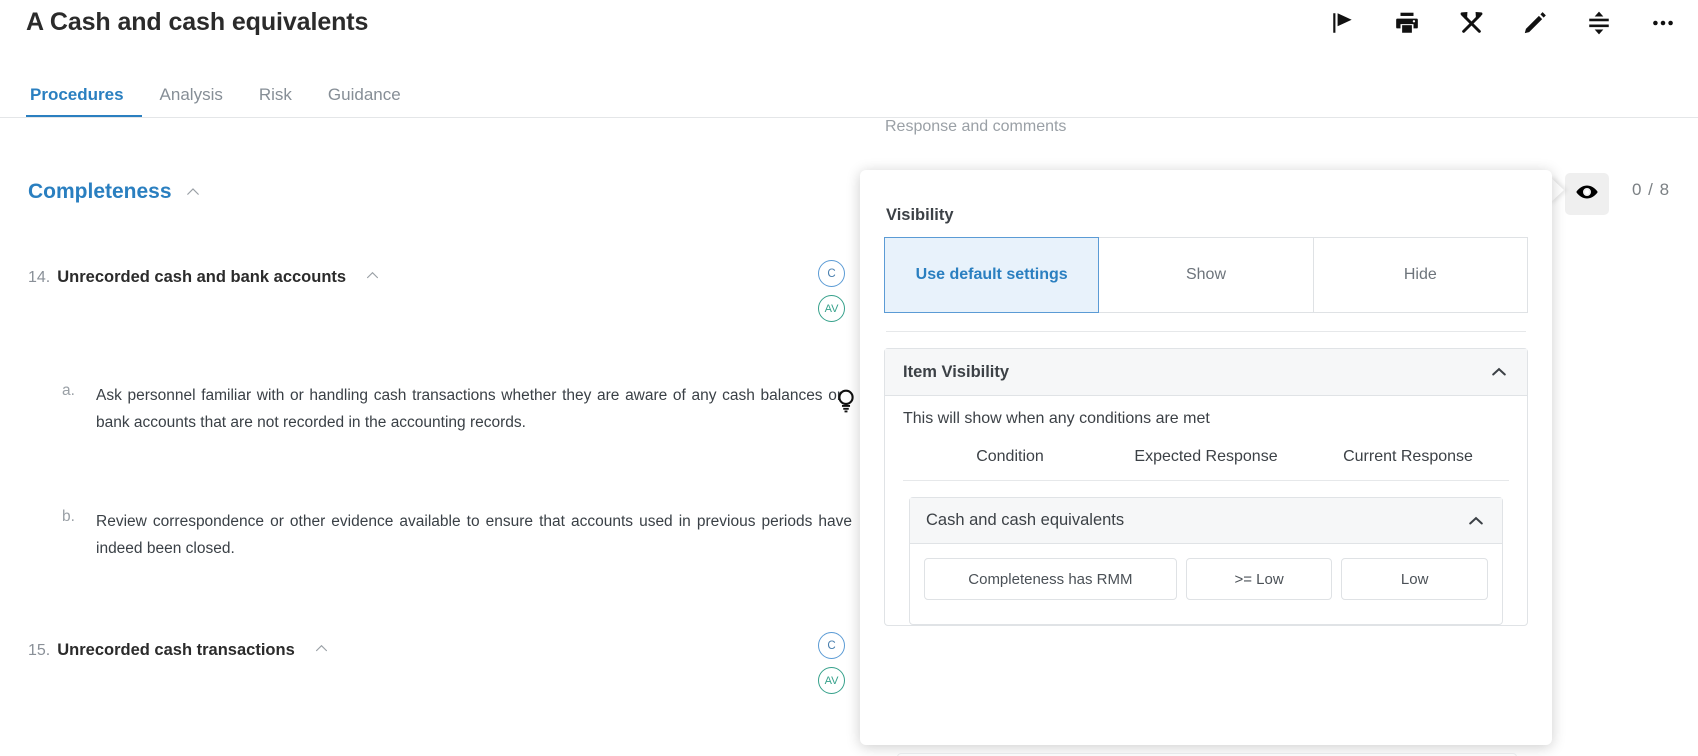 The width and height of the screenshot is (1698, 756). I want to click on section-title: Completeness, so click(100, 191).